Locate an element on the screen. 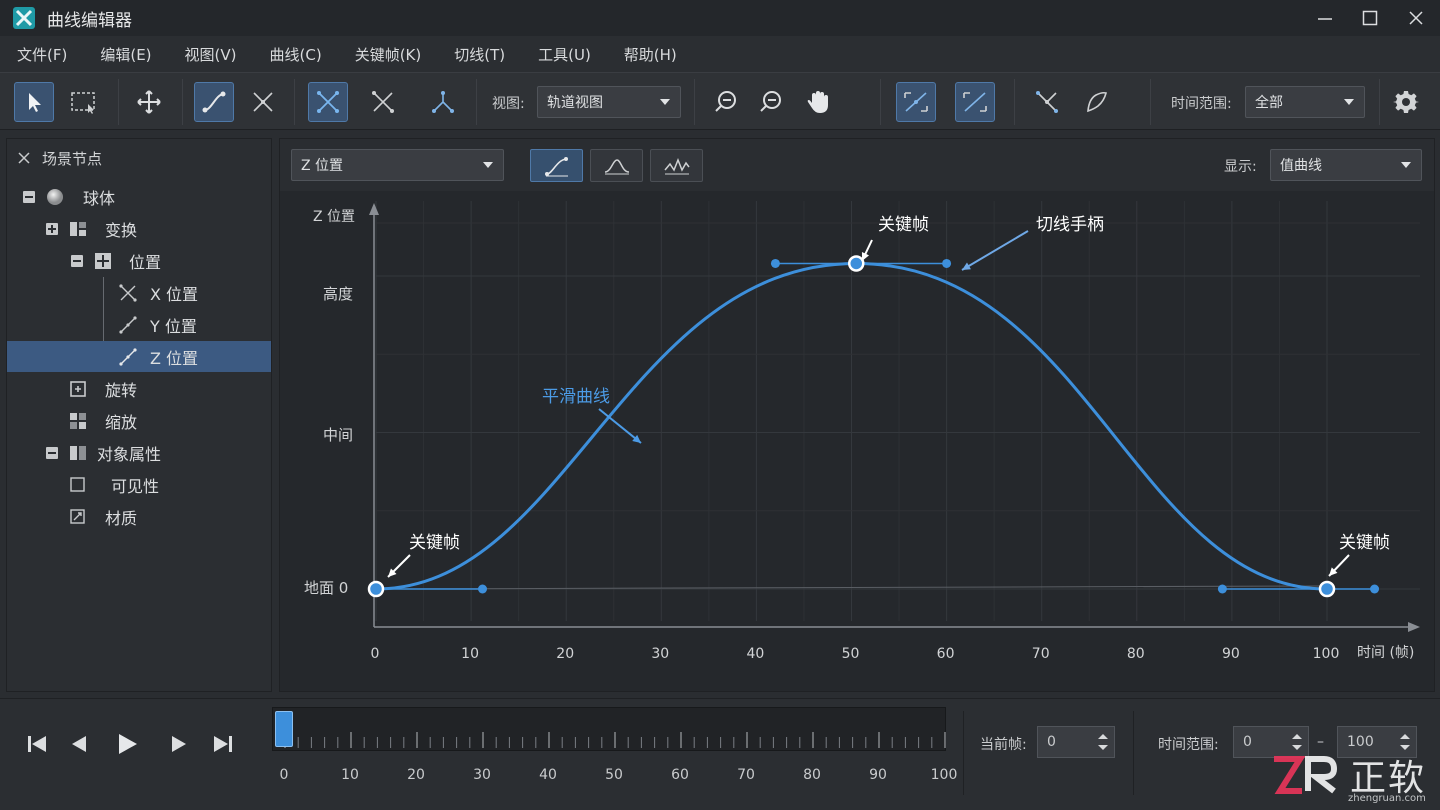 This screenshot has width=1440, height=810. menu-help: 帮助(H) is located at coordinates (650, 54).